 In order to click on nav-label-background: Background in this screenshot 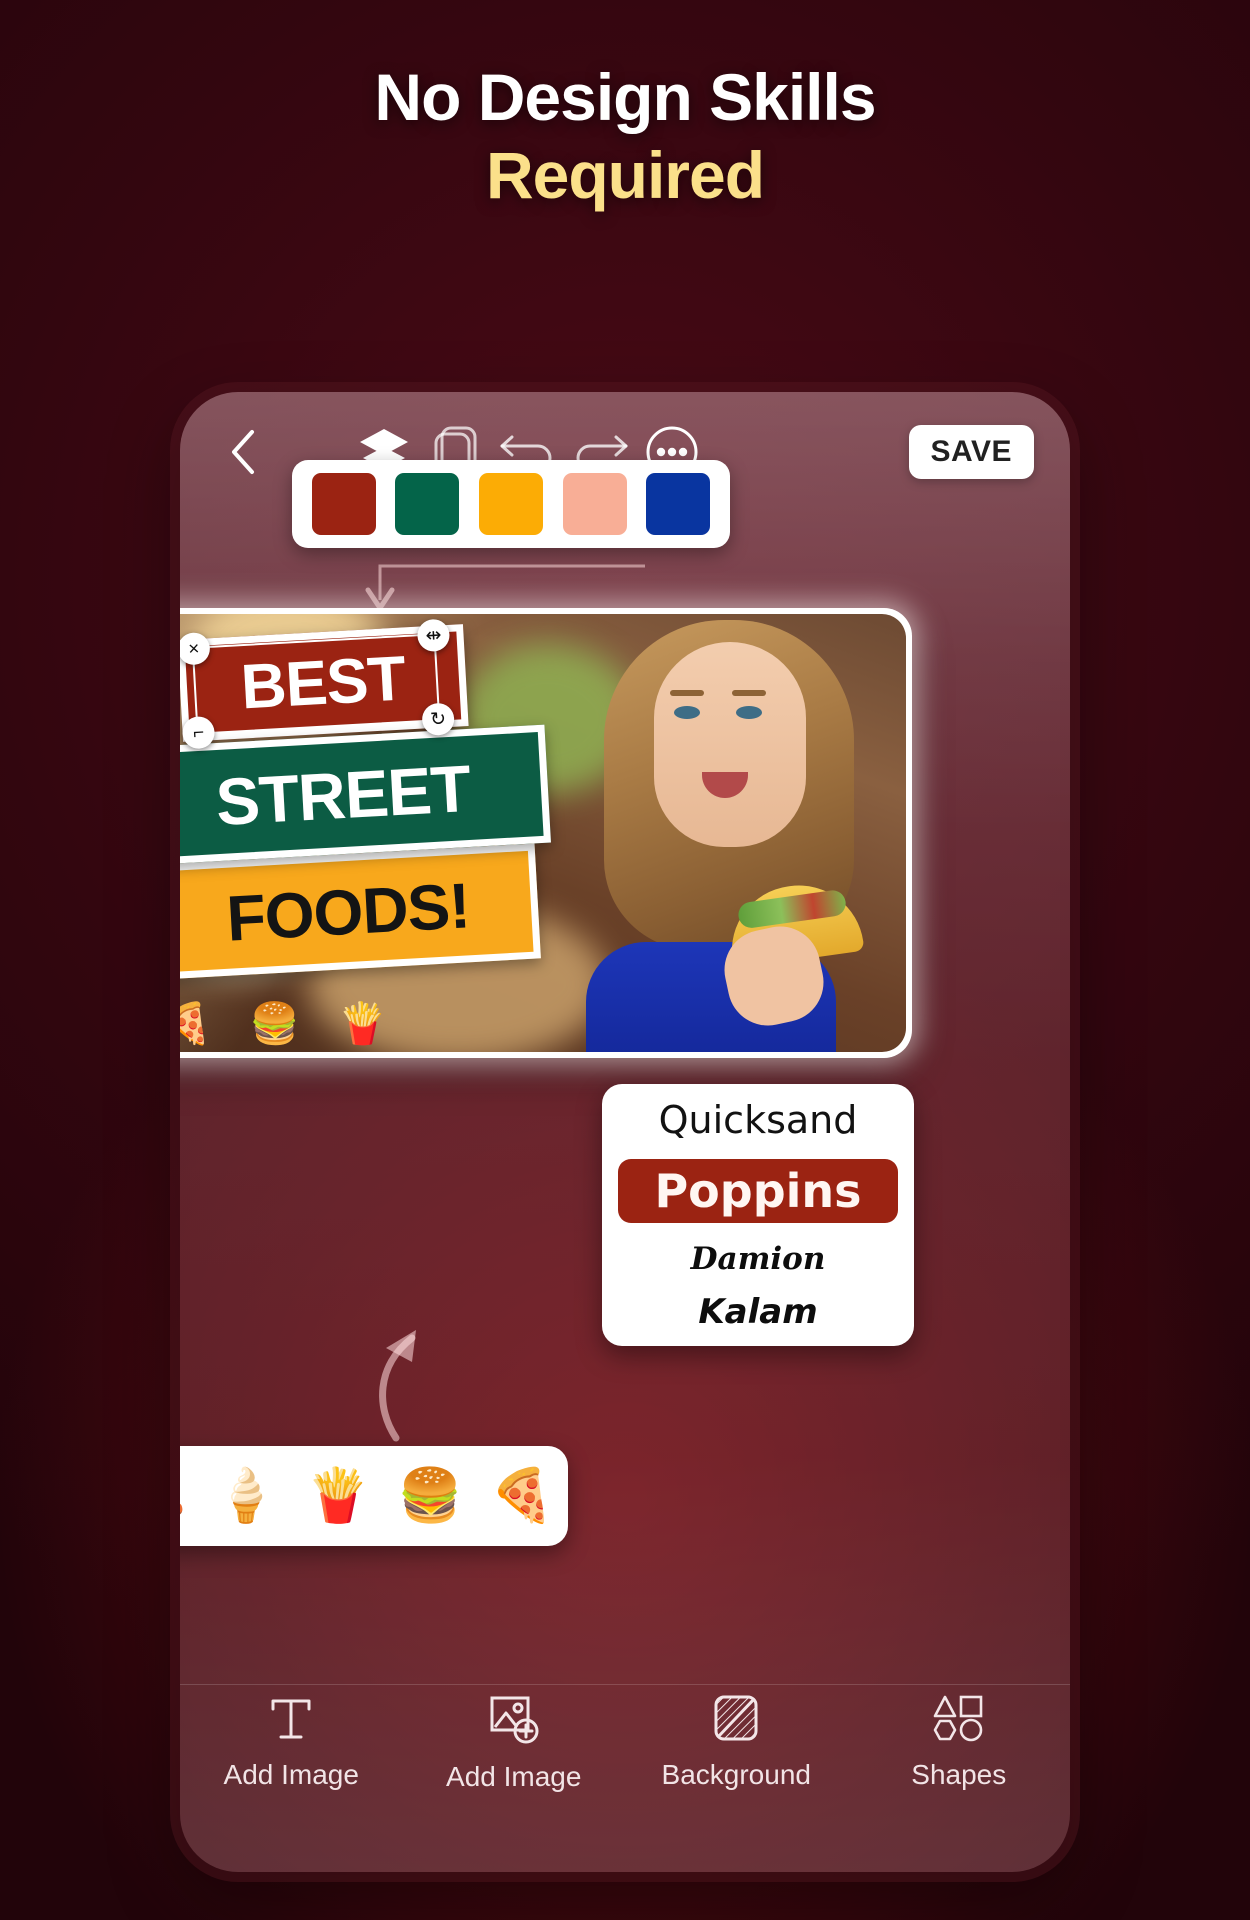, I will do `click(736, 1774)`.